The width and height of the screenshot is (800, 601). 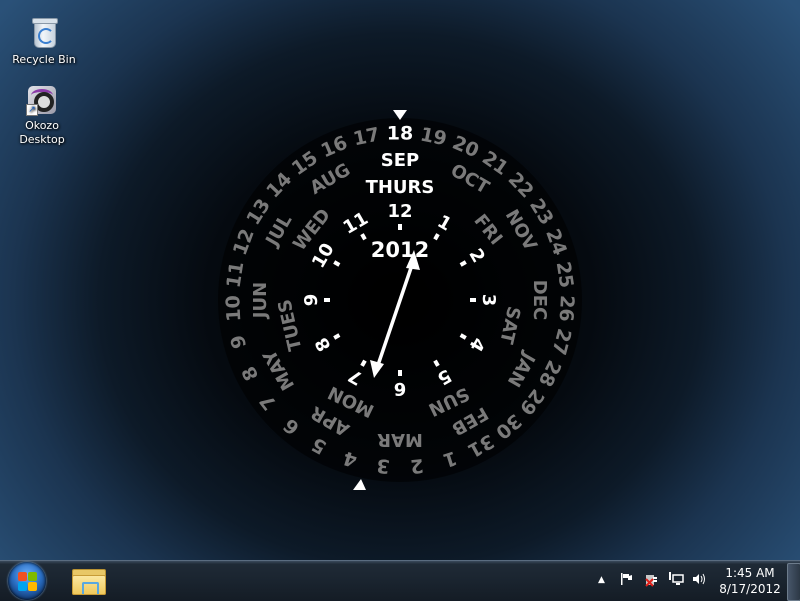 What do you see at coordinates (382, 465) in the screenshot?
I see `day-label: 3` at bounding box center [382, 465].